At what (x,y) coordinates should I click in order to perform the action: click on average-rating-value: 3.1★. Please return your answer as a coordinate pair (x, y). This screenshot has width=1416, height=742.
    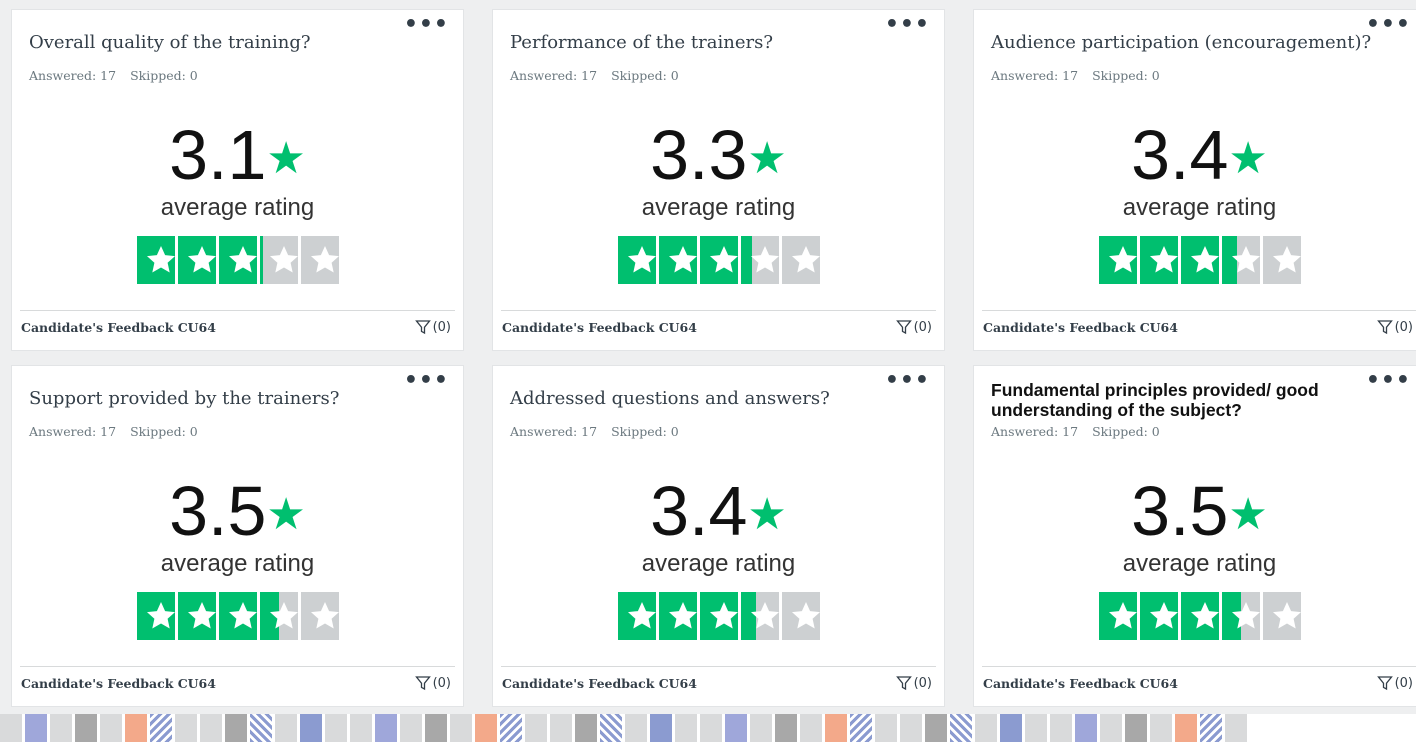
    Looking at the image, I should click on (237, 157).